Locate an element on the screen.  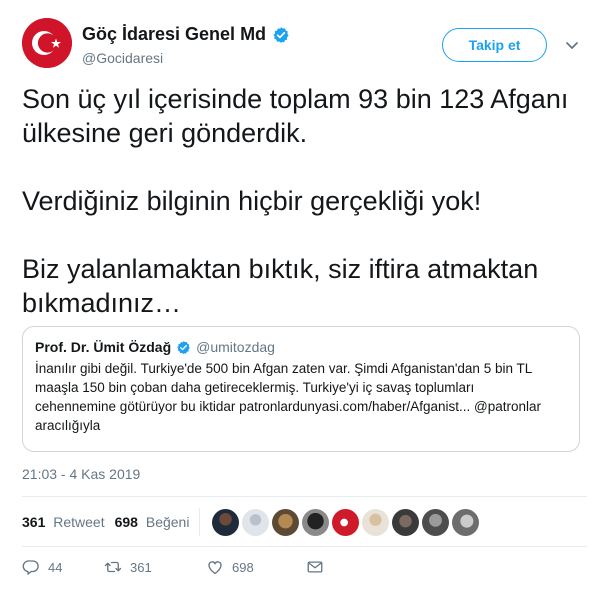
retweet-stat: 361 Retweet is located at coordinates (63, 522).